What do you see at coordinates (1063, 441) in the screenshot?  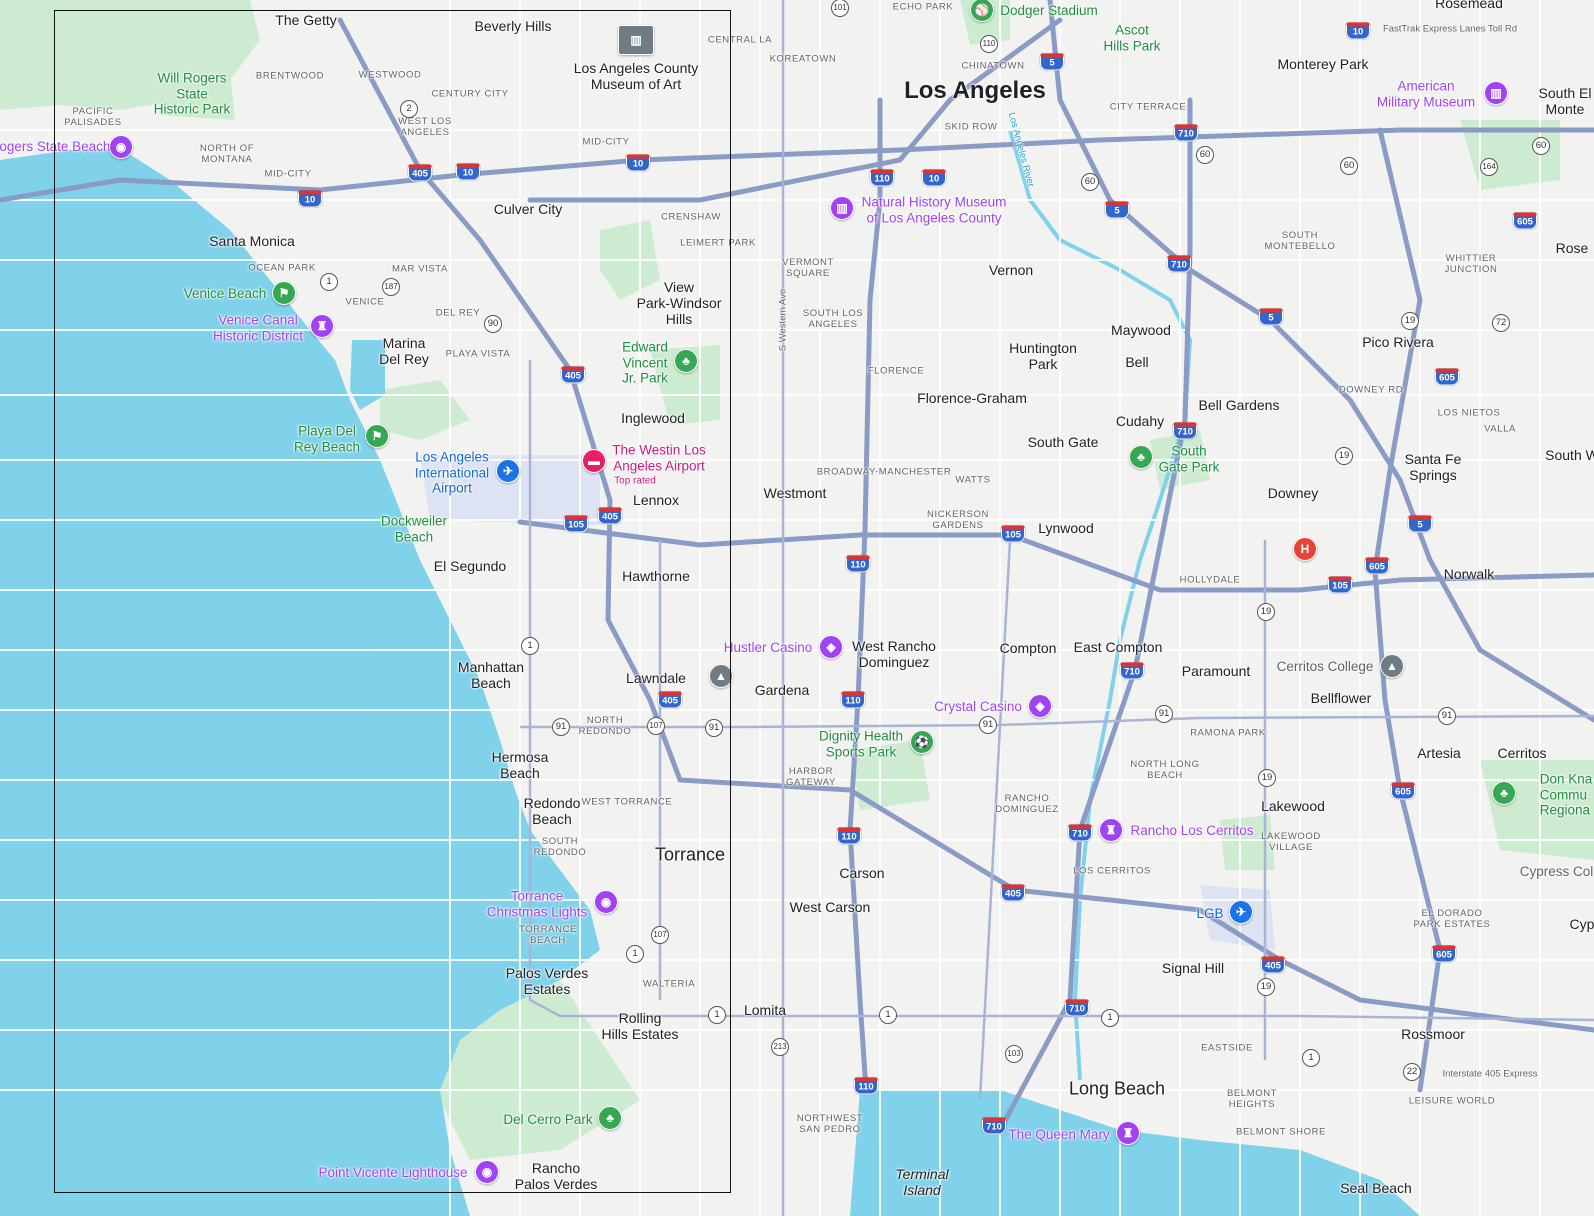 I see `label-south-gate: South Gate` at bounding box center [1063, 441].